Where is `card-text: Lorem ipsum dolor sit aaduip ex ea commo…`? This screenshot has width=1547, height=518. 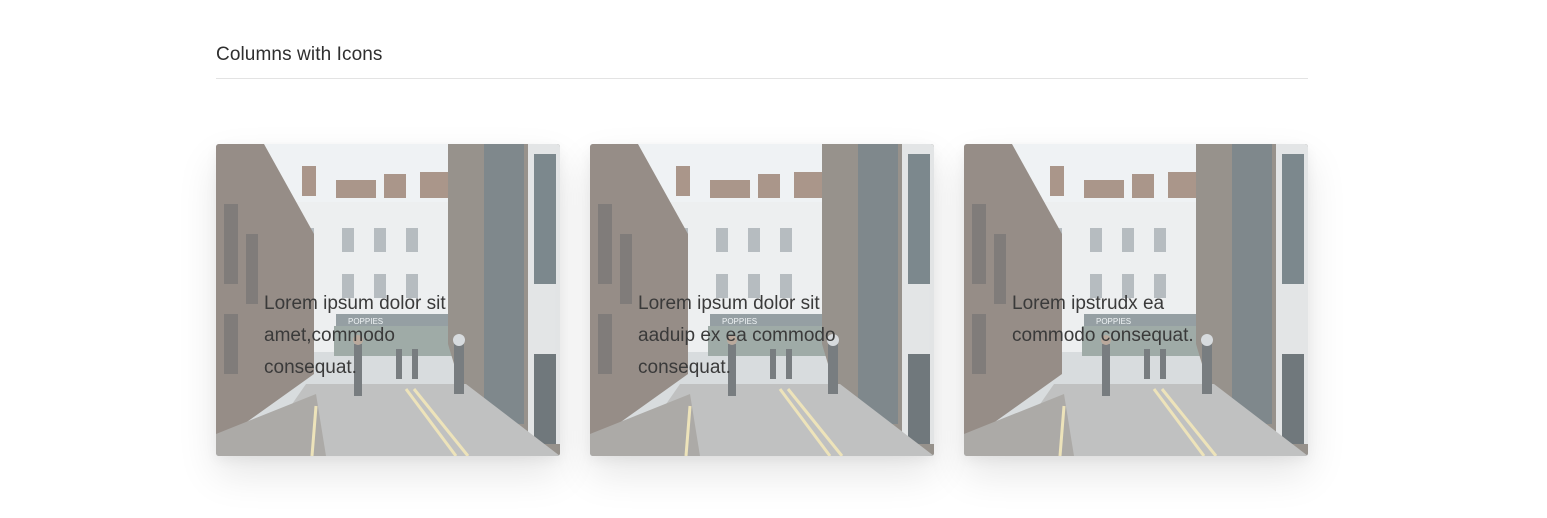
card-text: Lorem ipsum dolor sit aaduip ex ea commo… is located at coordinates (737, 335).